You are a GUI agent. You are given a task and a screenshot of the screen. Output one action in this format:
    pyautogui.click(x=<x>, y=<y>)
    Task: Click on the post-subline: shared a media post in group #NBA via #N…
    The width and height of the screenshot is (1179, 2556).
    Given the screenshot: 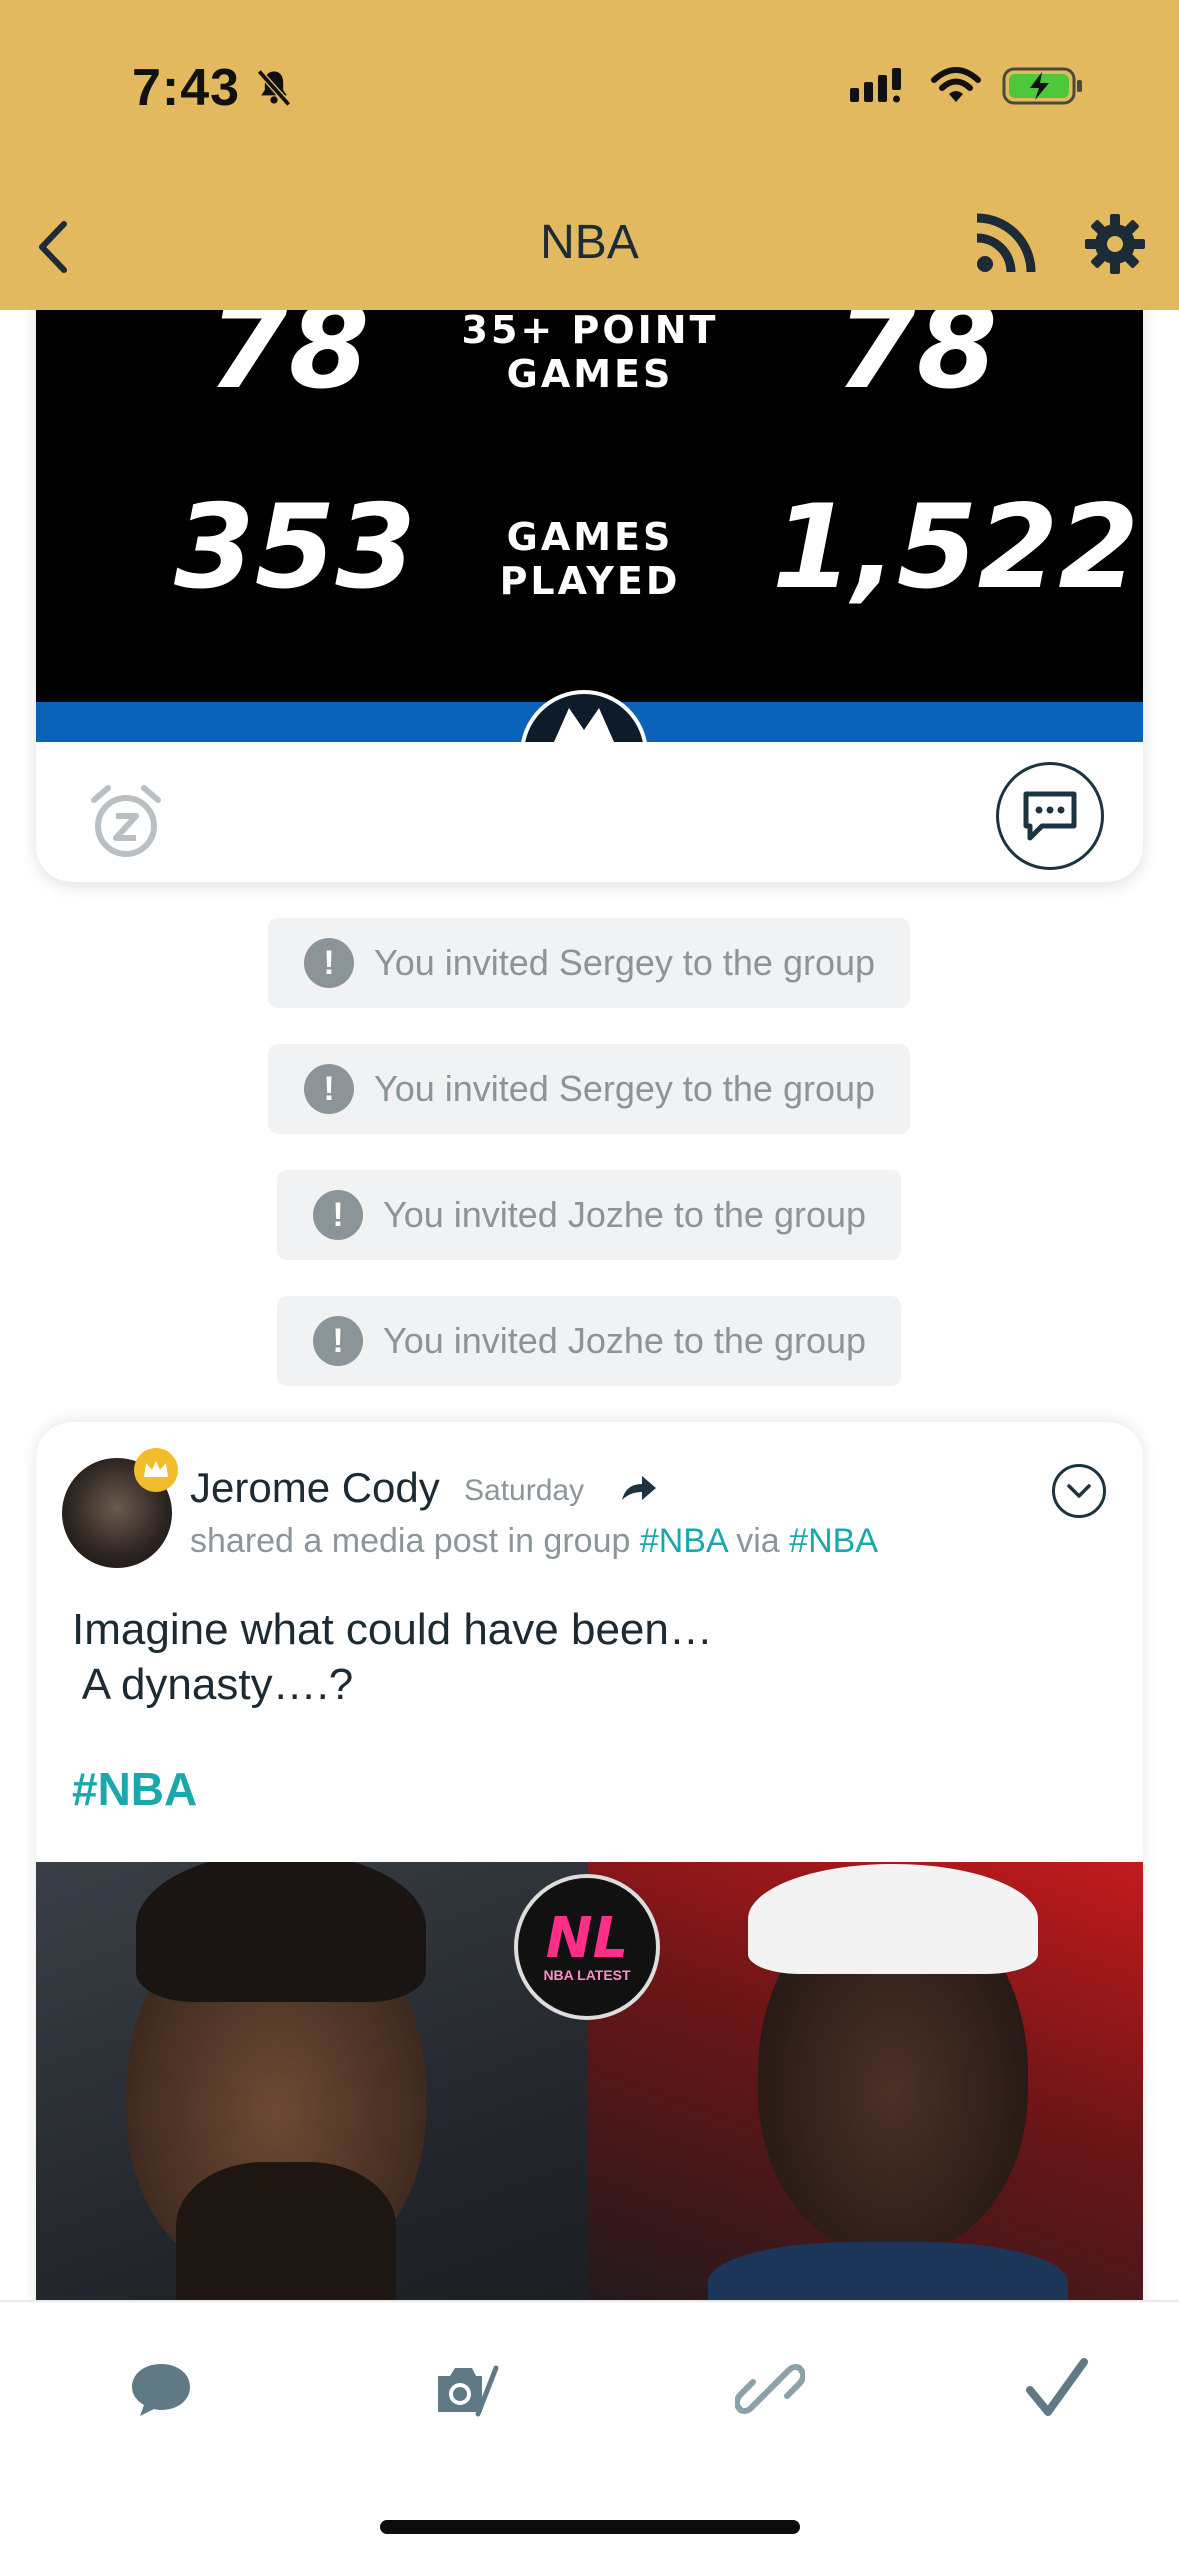 What is the action you would take?
    pyautogui.click(x=534, y=1541)
    